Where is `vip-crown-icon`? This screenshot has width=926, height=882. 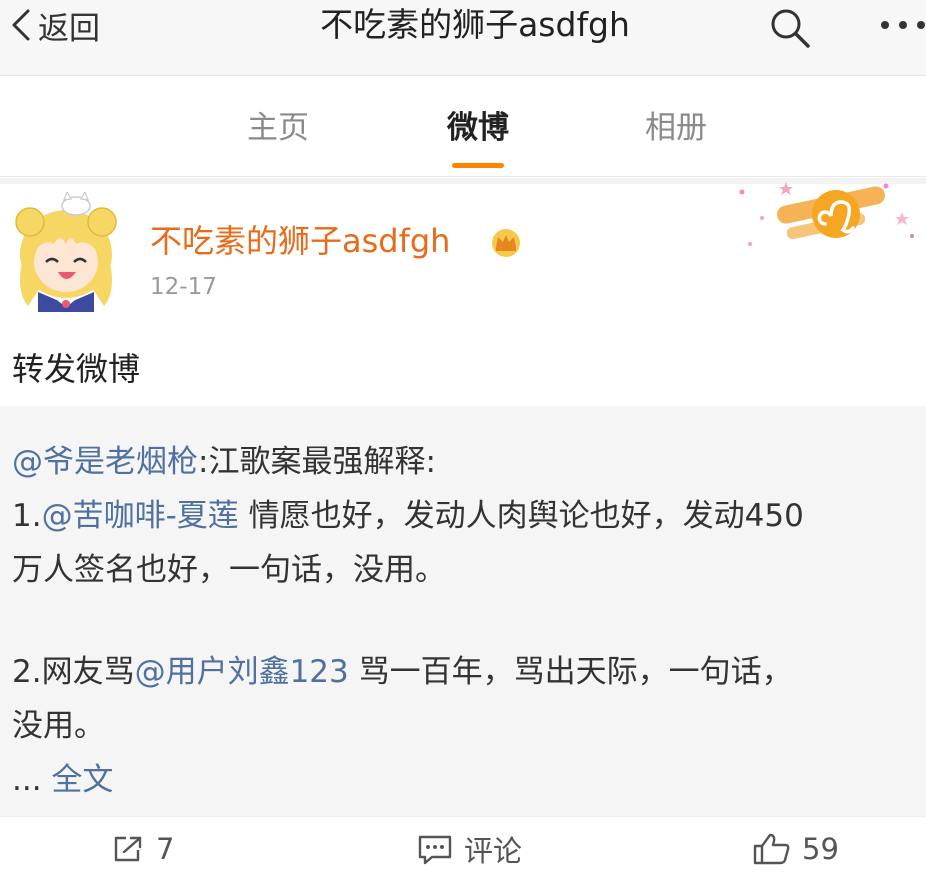
vip-crown-icon is located at coordinates (506, 243).